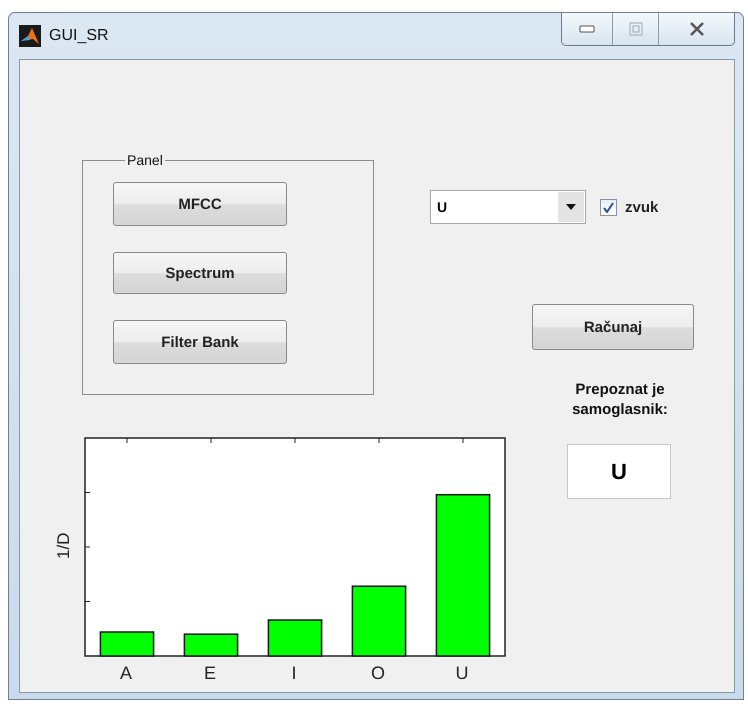 The width and height of the screenshot is (748, 706). I want to click on axis-label: E, so click(209, 673).